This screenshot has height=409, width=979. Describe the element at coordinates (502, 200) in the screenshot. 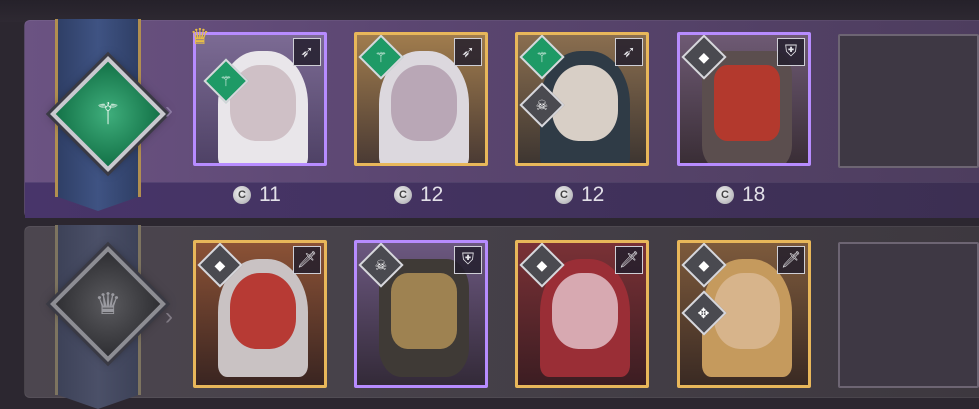

I see `cost-strip` at that location.